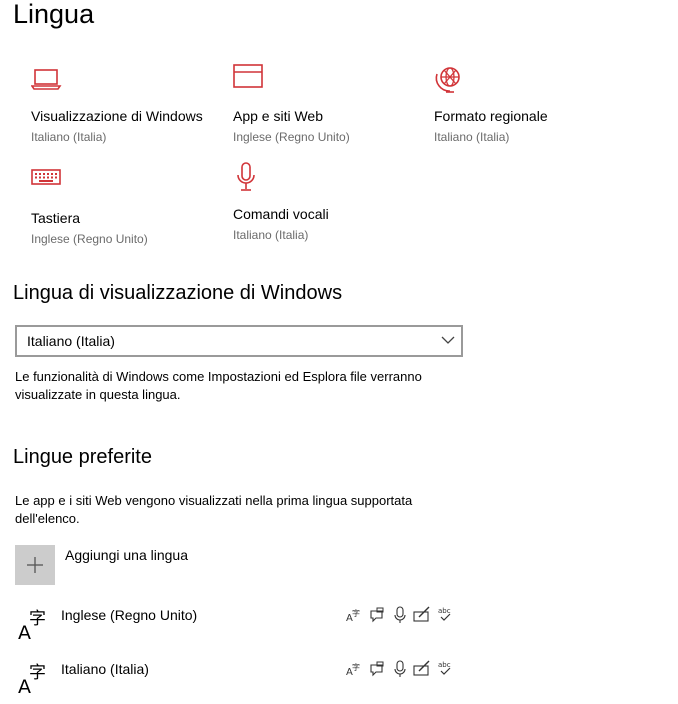 The image size is (678, 704). What do you see at coordinates (71, 341) in the screenshot?
I see `dropdown-selected-value: Italiano (Italia)` at bounding box center [71, 341].